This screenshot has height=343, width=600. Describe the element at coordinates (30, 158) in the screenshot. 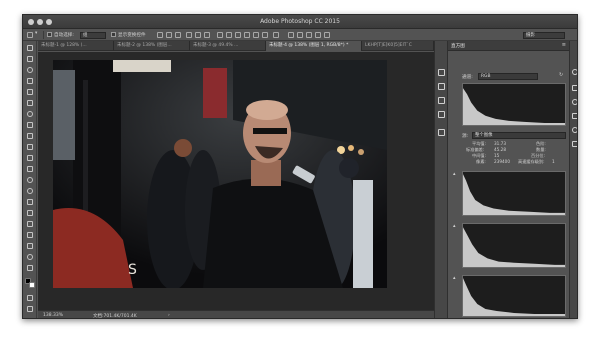

I see `eraser-icon` at that location.